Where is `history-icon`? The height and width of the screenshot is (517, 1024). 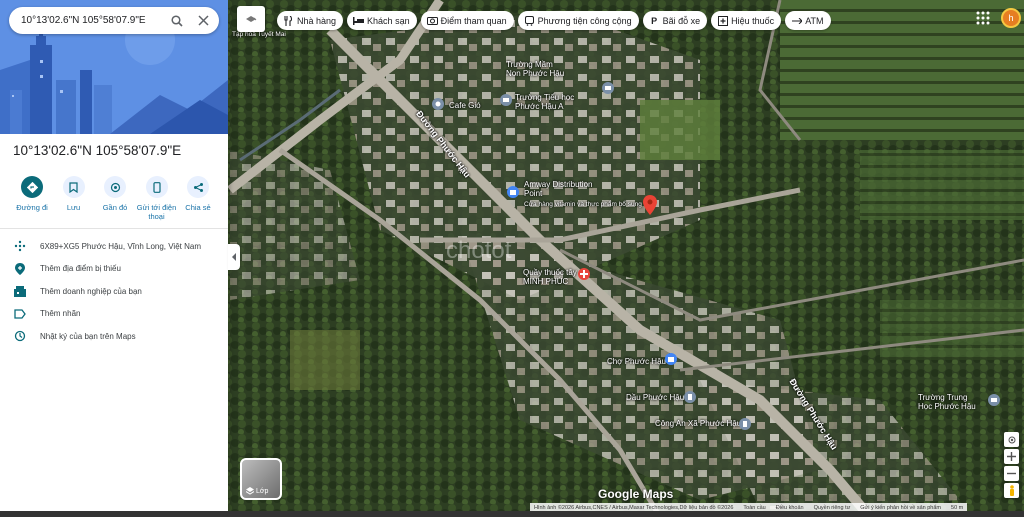
history-icon is located at coordinates (20, 336).